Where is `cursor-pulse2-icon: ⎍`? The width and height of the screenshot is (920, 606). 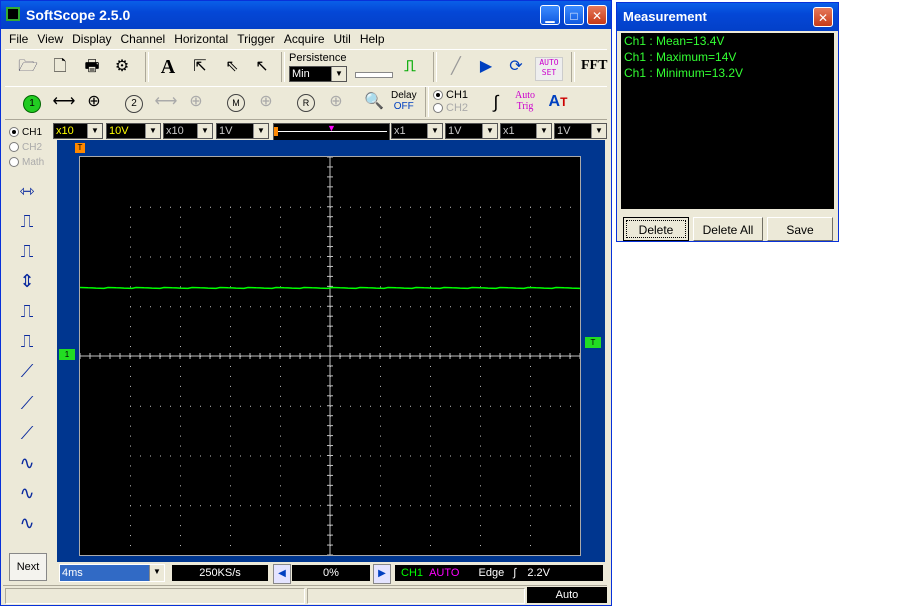
cursor-pulse2-icon: ⎍ is located at coordinates (27, 341).